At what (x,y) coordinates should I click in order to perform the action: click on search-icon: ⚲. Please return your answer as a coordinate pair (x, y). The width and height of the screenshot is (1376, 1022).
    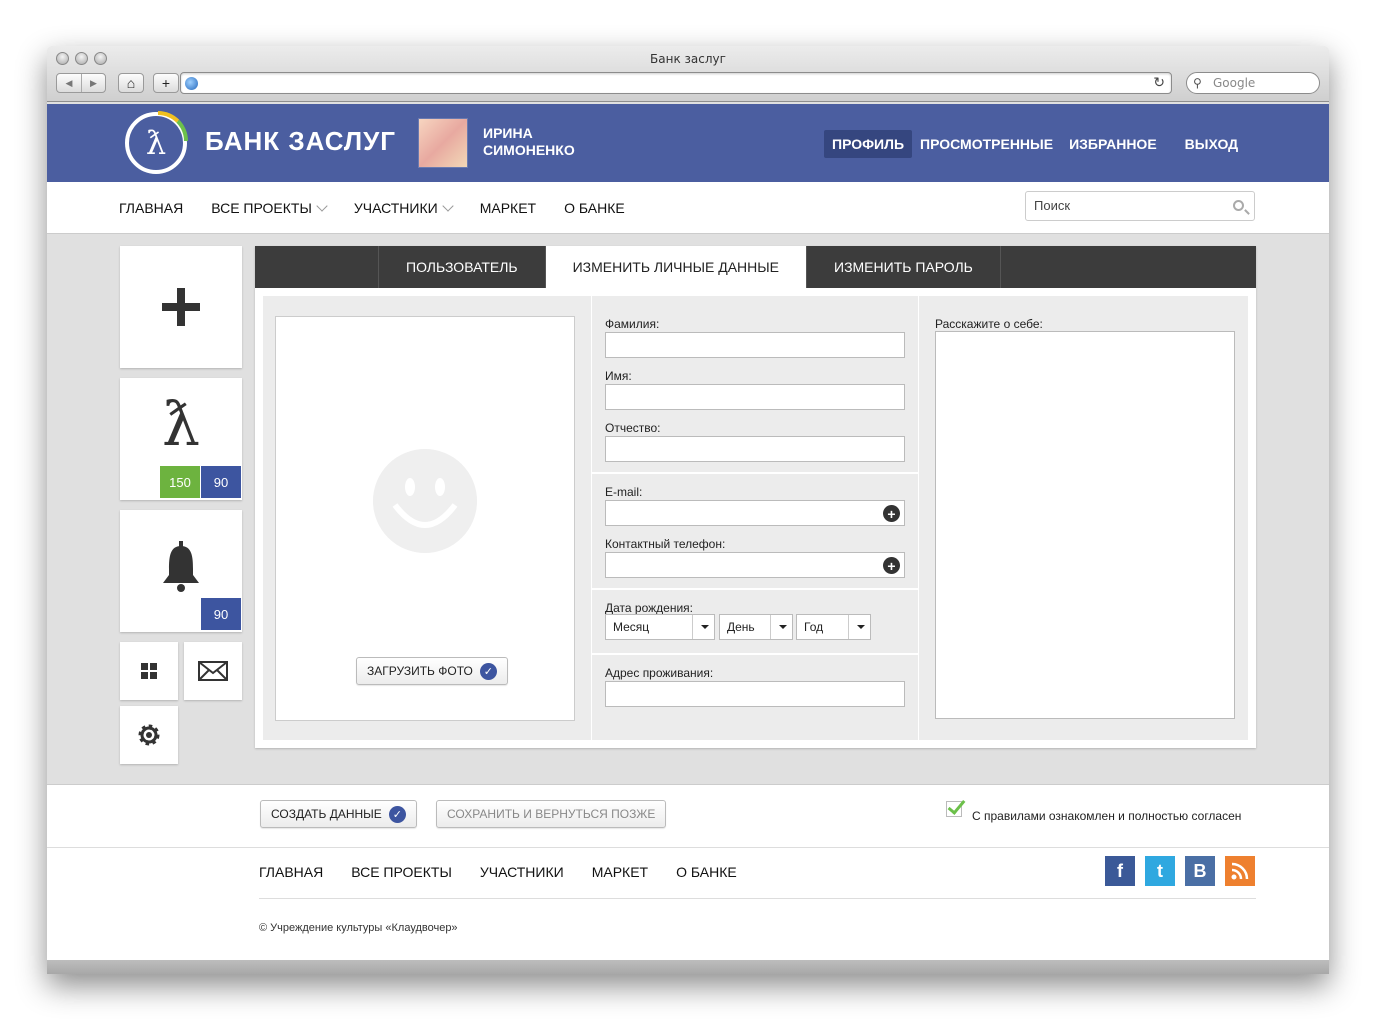
    Looking at the image, I should click on (1197, 83).